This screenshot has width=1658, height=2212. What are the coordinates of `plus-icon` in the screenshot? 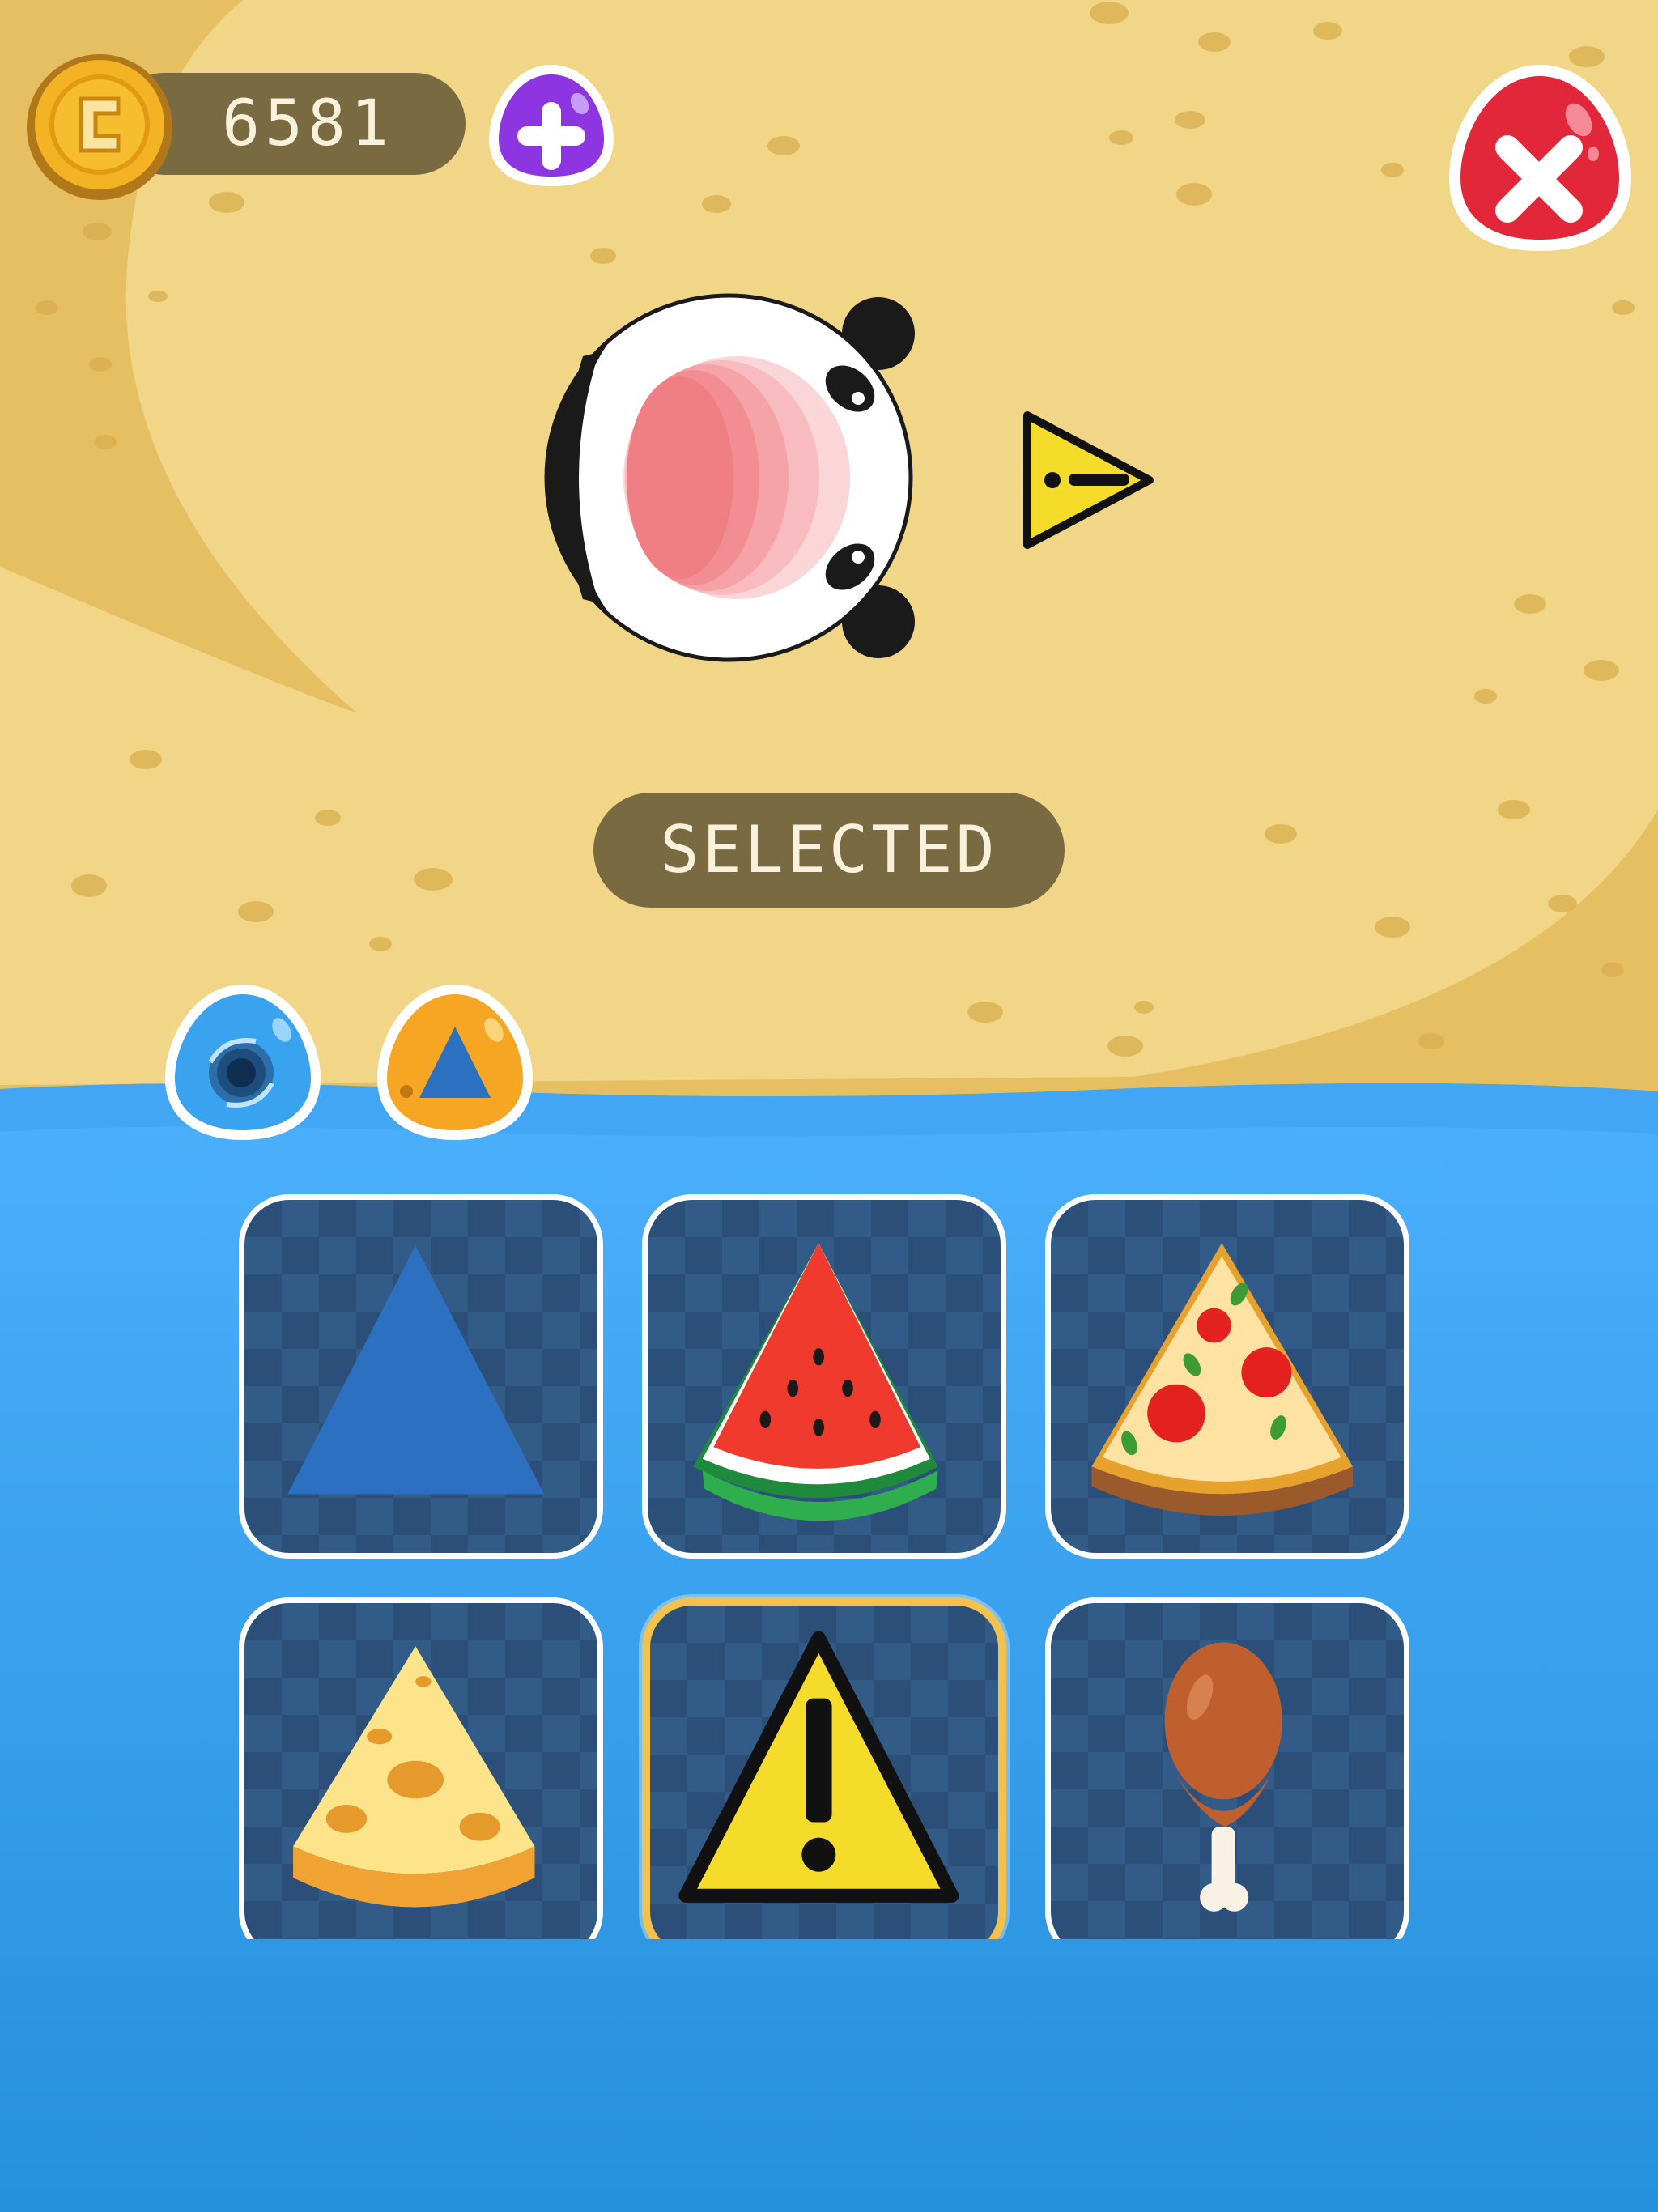 It's located at (551, 125).